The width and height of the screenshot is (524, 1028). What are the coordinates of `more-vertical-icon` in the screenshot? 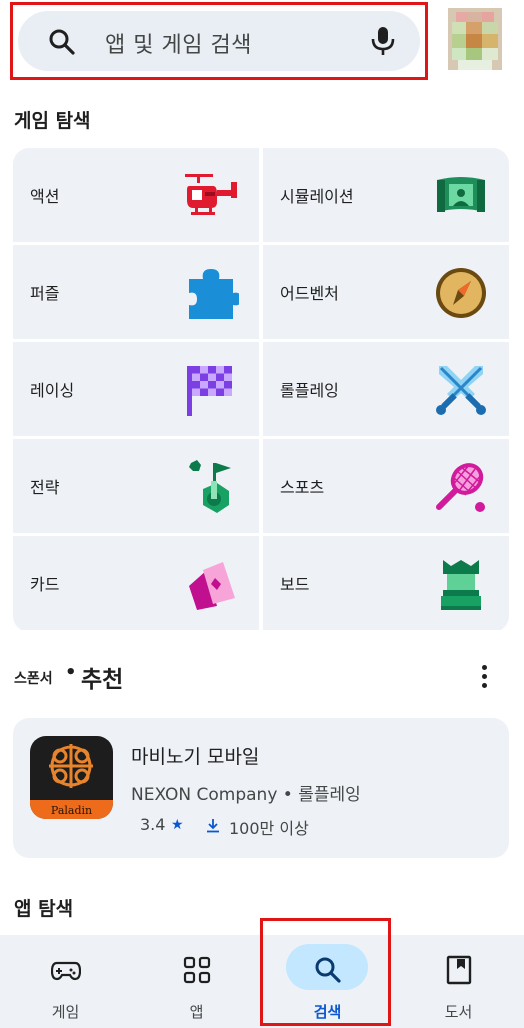 It's located at (485, 677).